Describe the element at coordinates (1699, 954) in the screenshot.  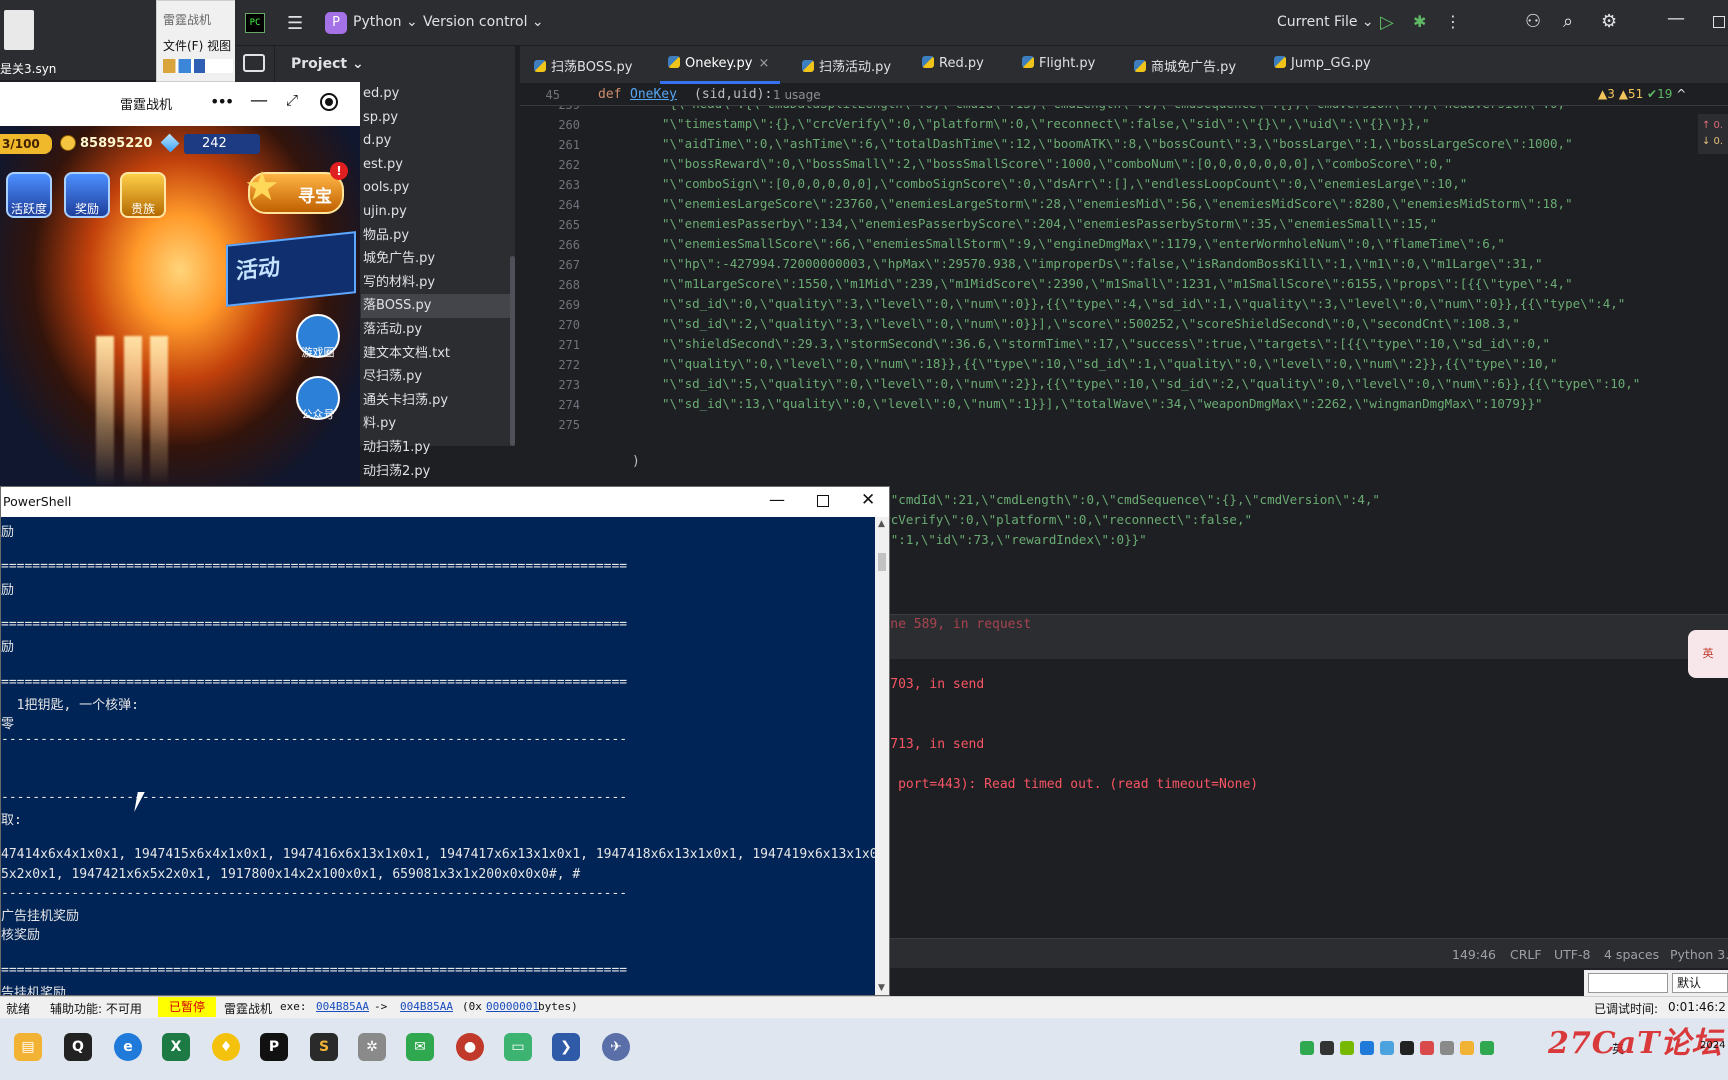
I see `python-interpreter: Python 3.1` at that location.